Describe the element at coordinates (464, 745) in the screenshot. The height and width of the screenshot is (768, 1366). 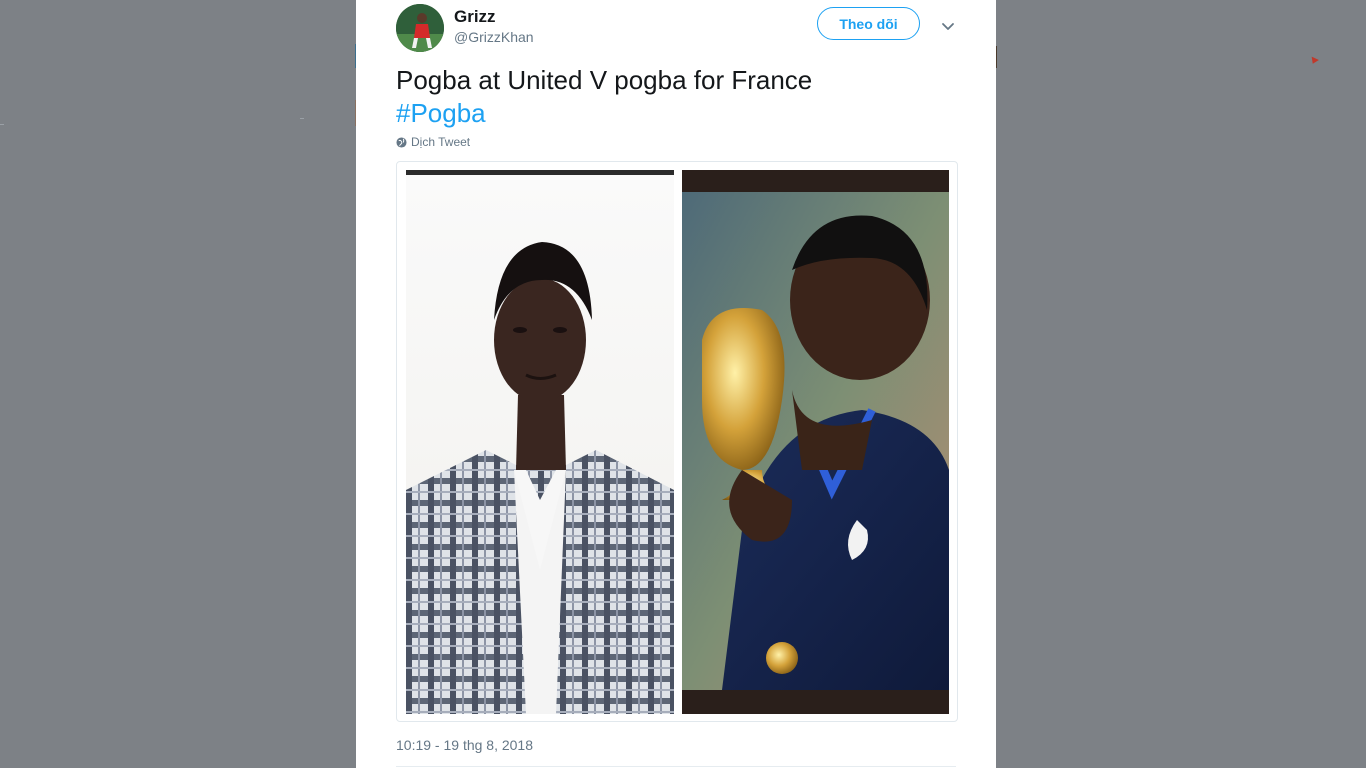
I see `tweet-timestamp: 10:19 - 19 thg 8, 2018` at that location.